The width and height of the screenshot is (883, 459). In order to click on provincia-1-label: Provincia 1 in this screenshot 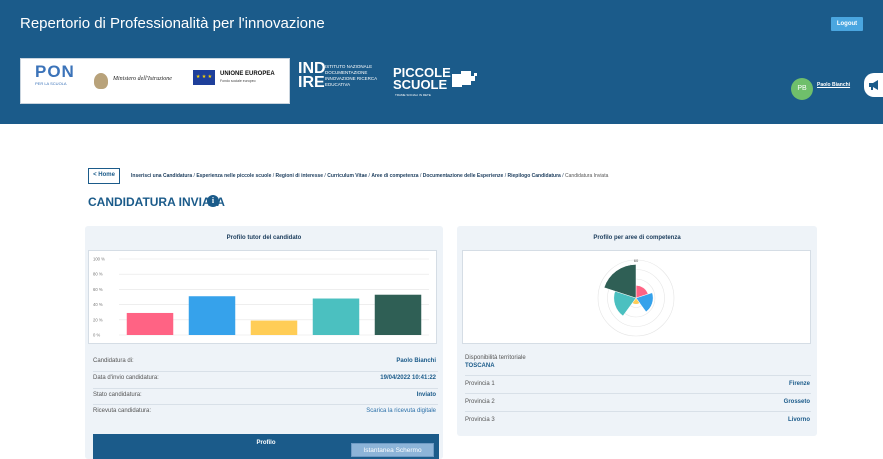, I will do `click(480, 384)`.